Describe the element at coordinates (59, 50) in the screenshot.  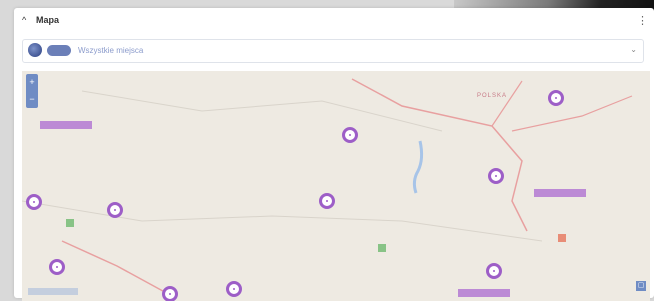
I see `layer-badge` at that location.